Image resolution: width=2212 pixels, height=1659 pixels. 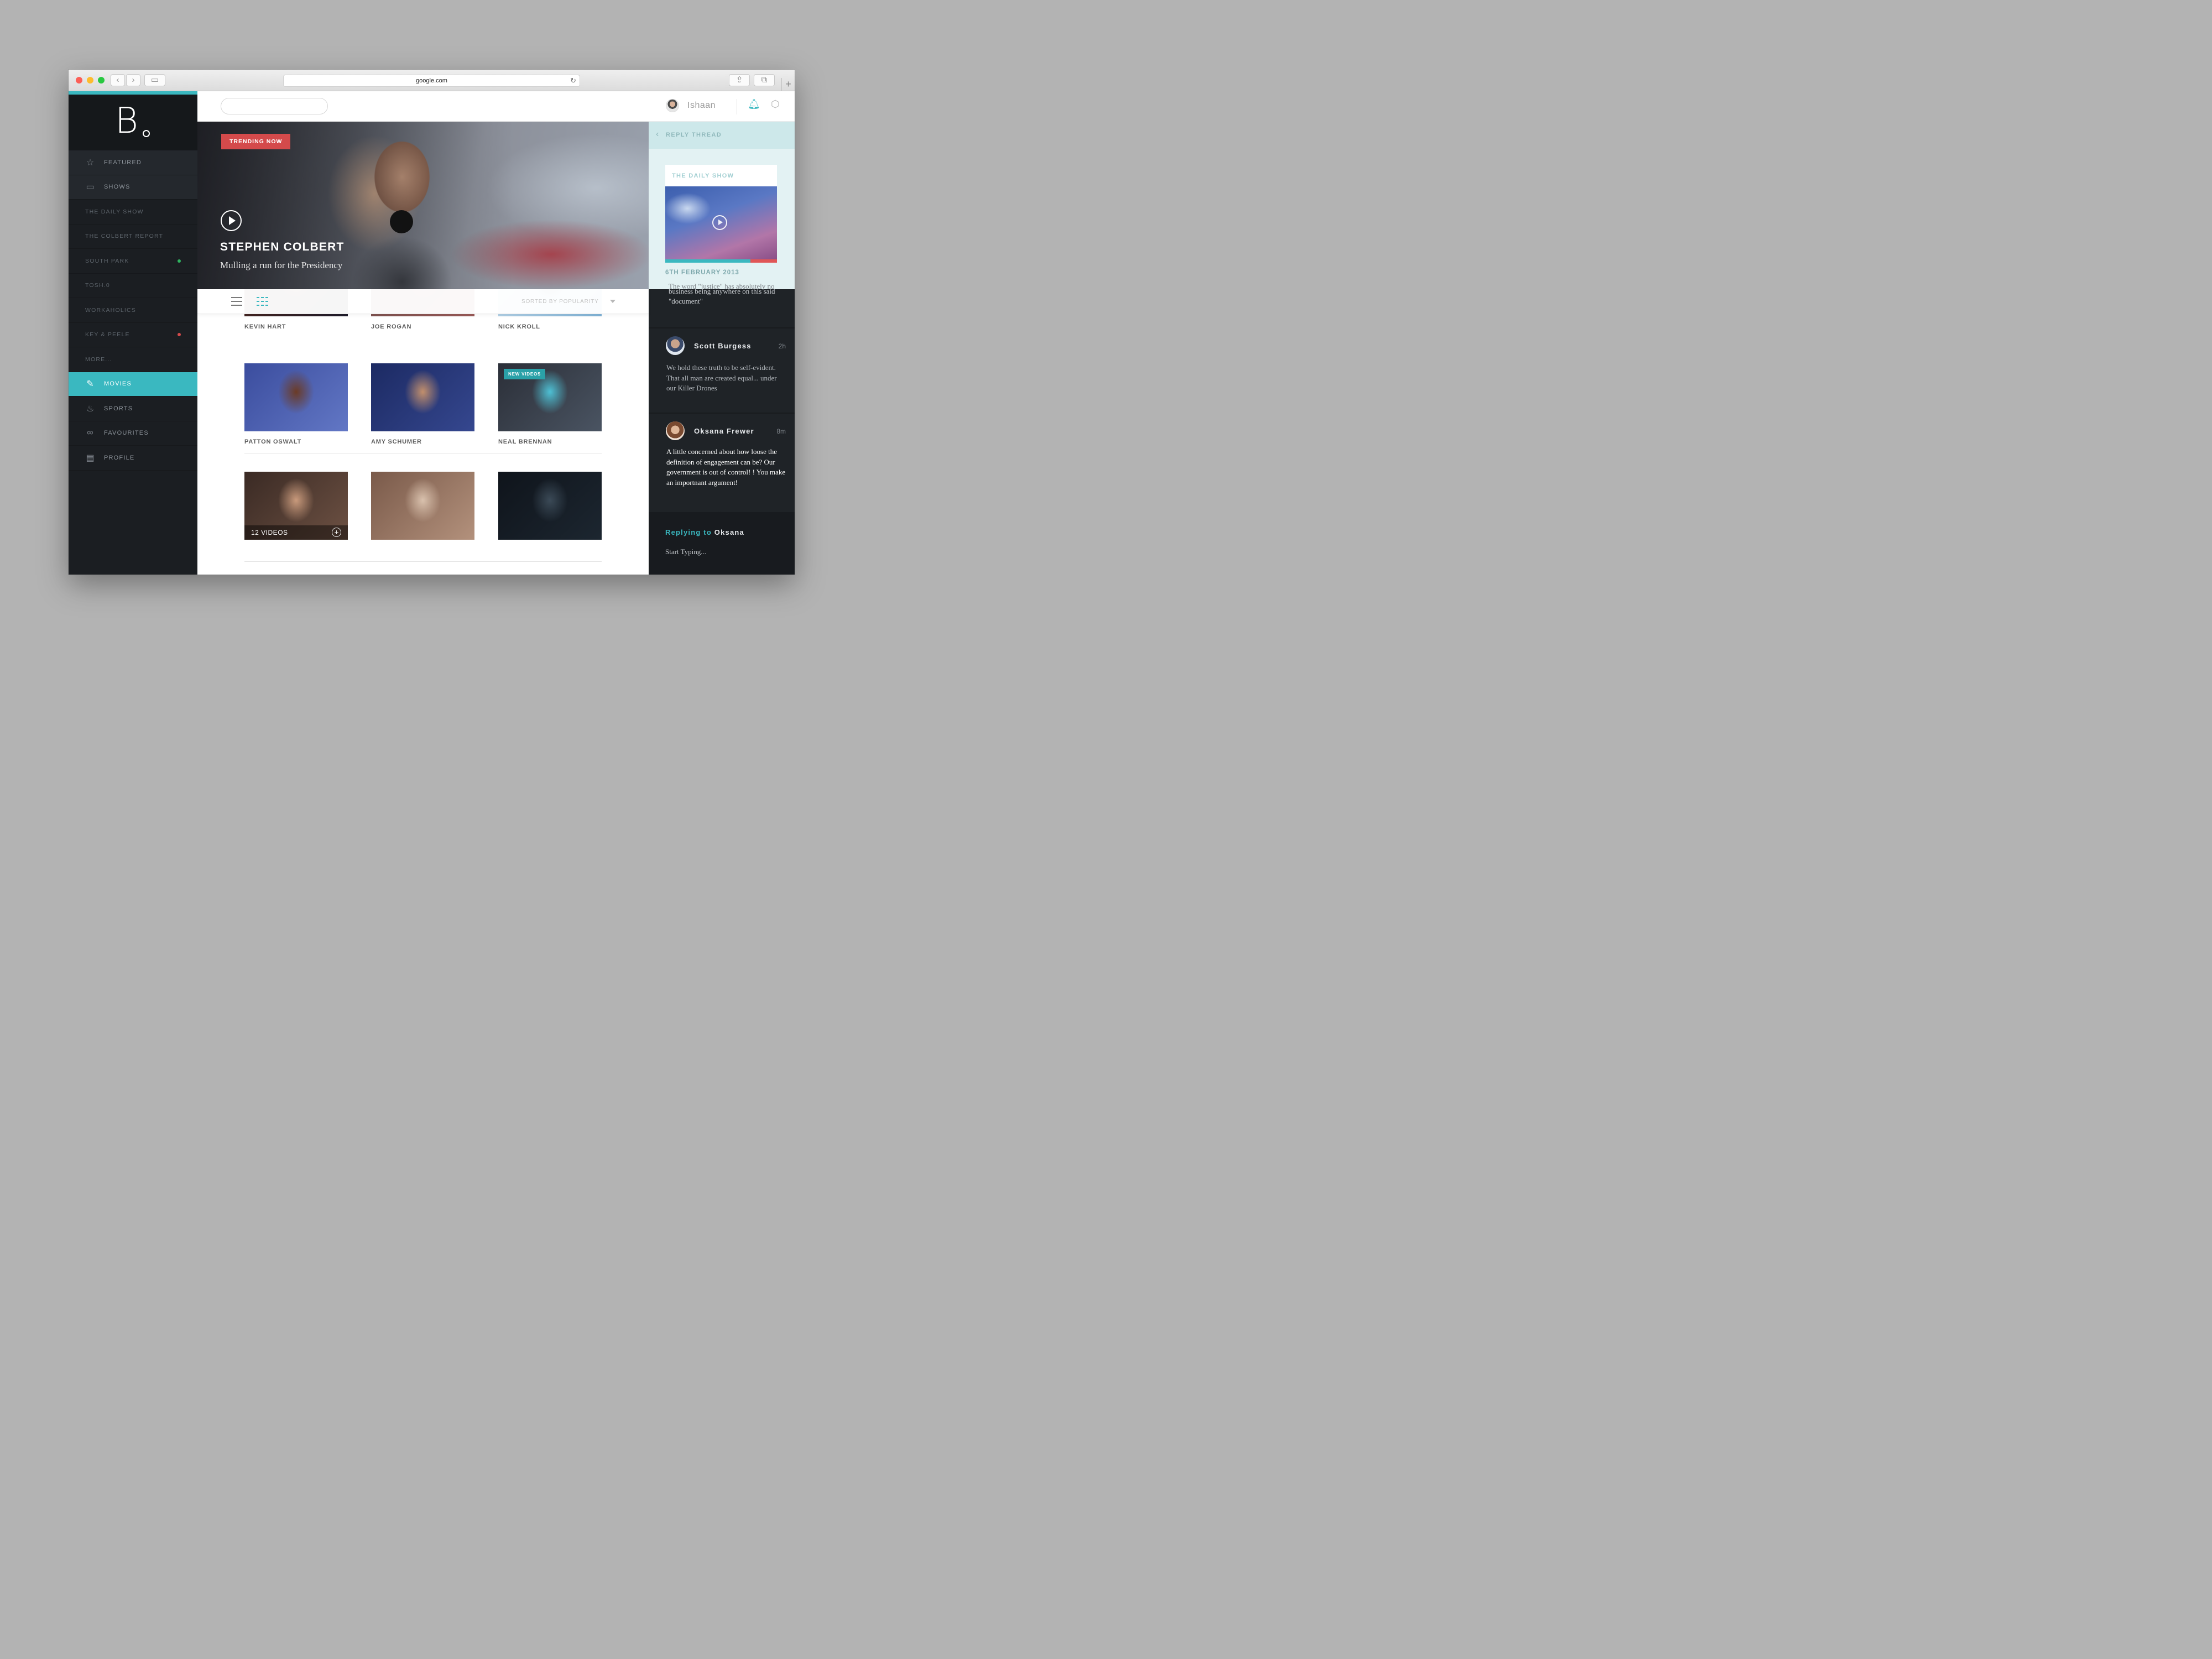 What do you see at coordinates (133, 188) in the screenshot?
I see `sidebar-item-shows: ▭ Shows` at bounding box center [133, 188].